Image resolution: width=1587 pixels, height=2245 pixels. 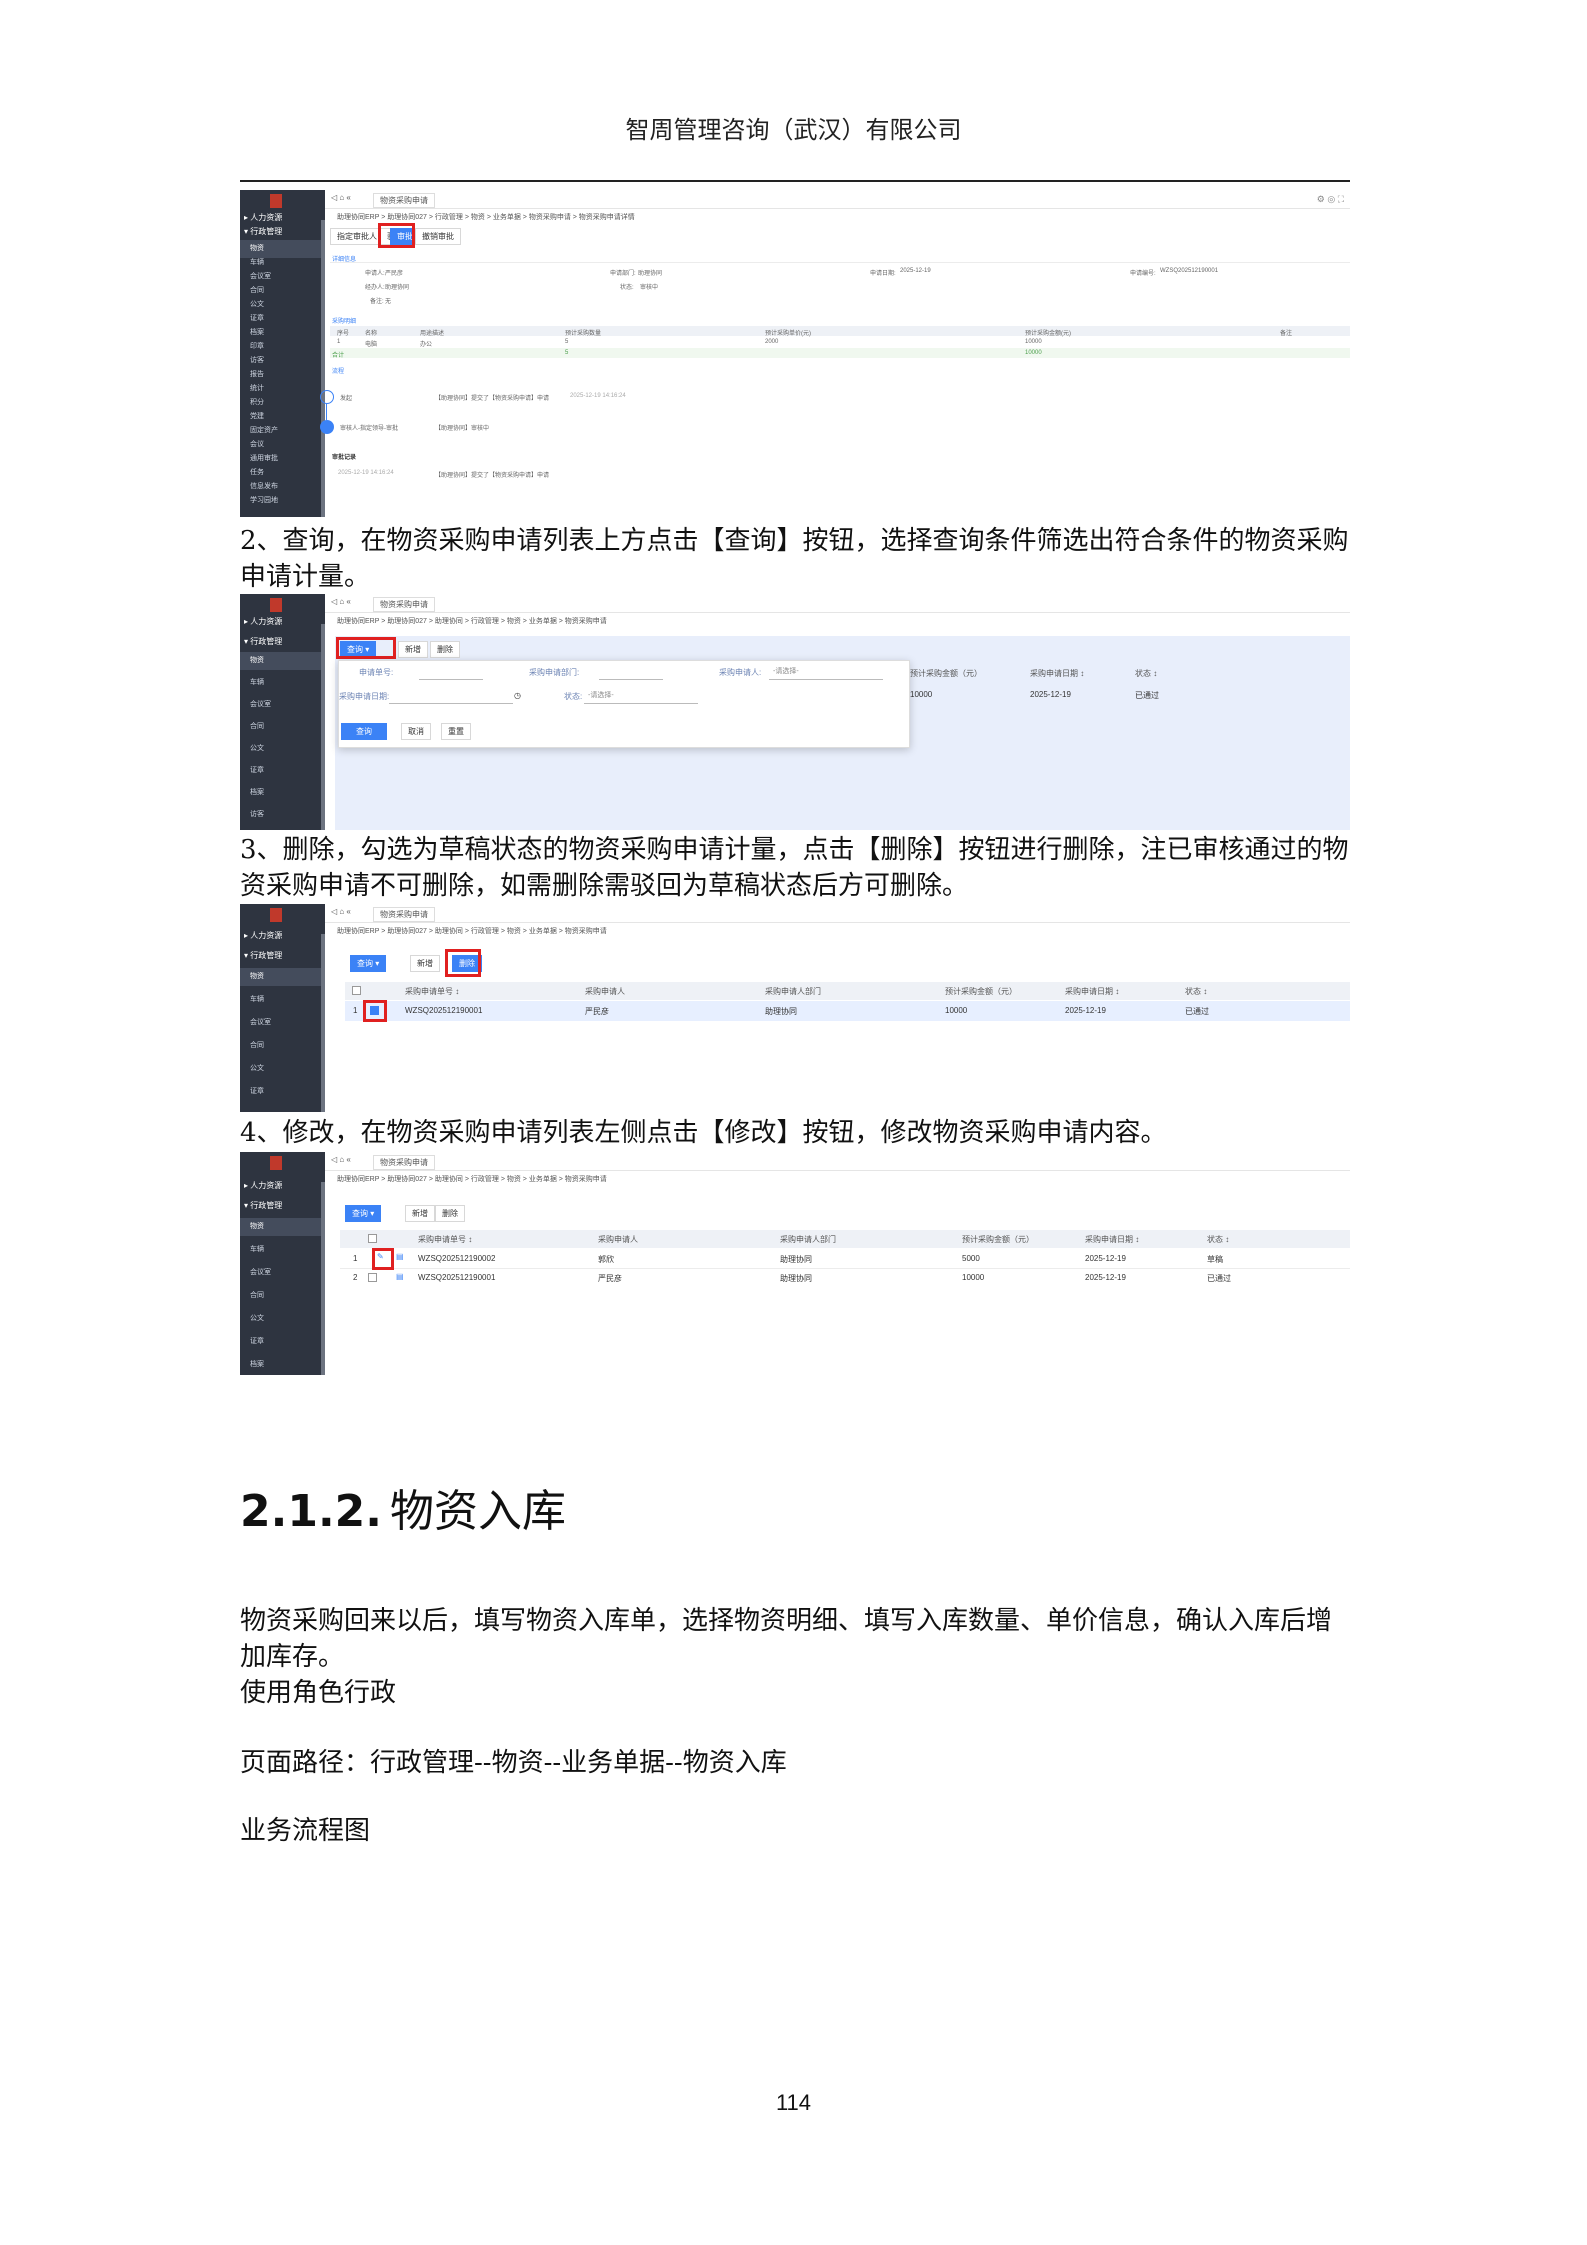 I want to click on filter-applicant-select: -请选择-, so click(x=826, y=672).